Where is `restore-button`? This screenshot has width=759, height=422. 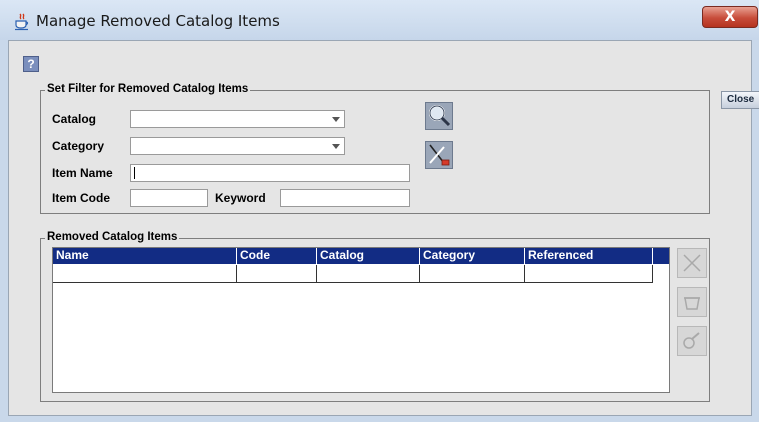
restore-button is located at coordinates (692, 302).